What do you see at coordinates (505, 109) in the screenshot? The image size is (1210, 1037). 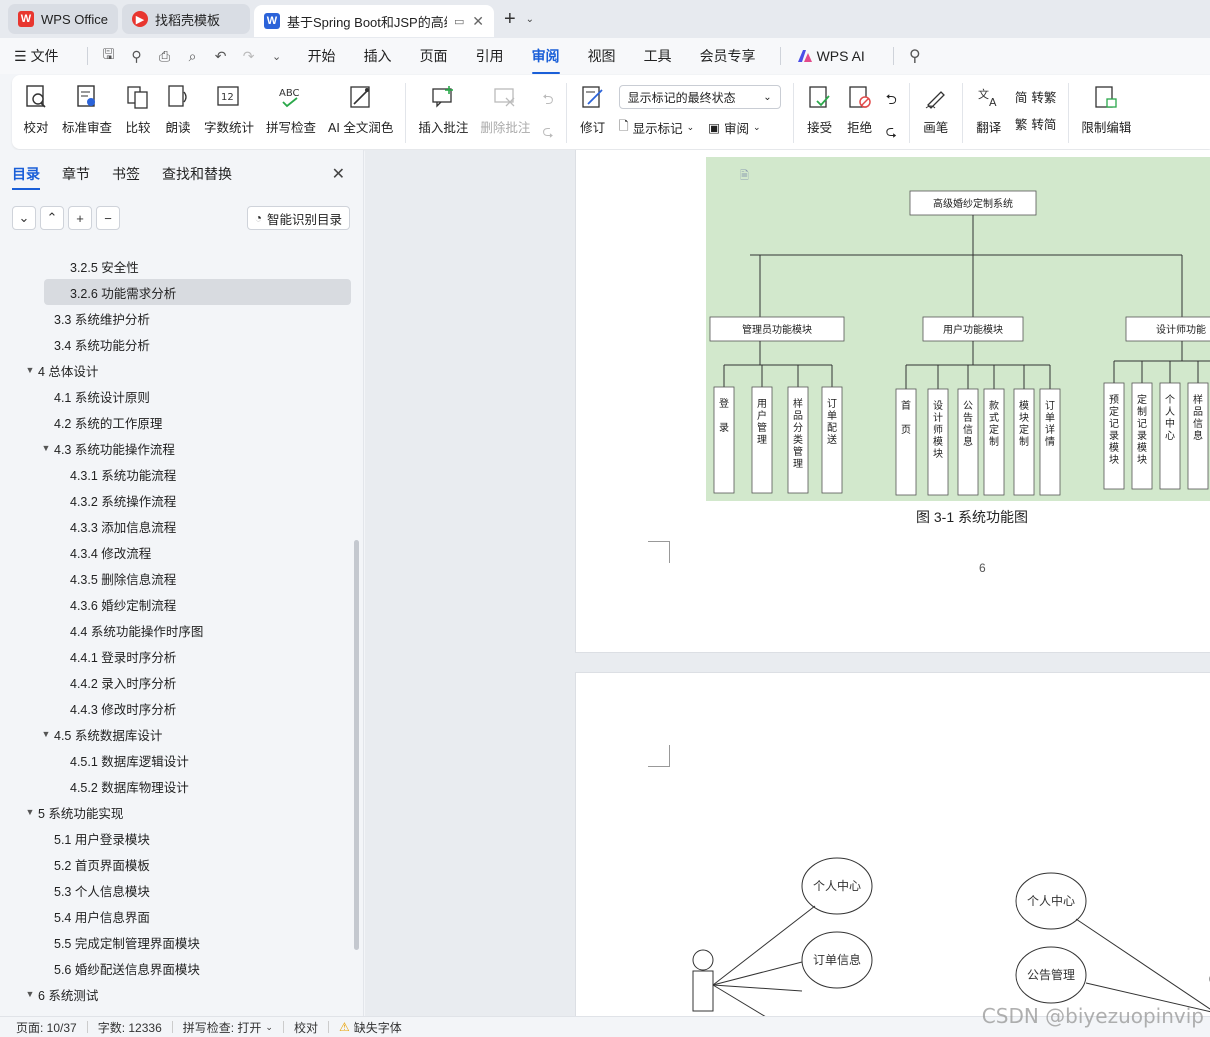 I see `delete-comment-button: 删除批注` at bounding box center [505, 109].